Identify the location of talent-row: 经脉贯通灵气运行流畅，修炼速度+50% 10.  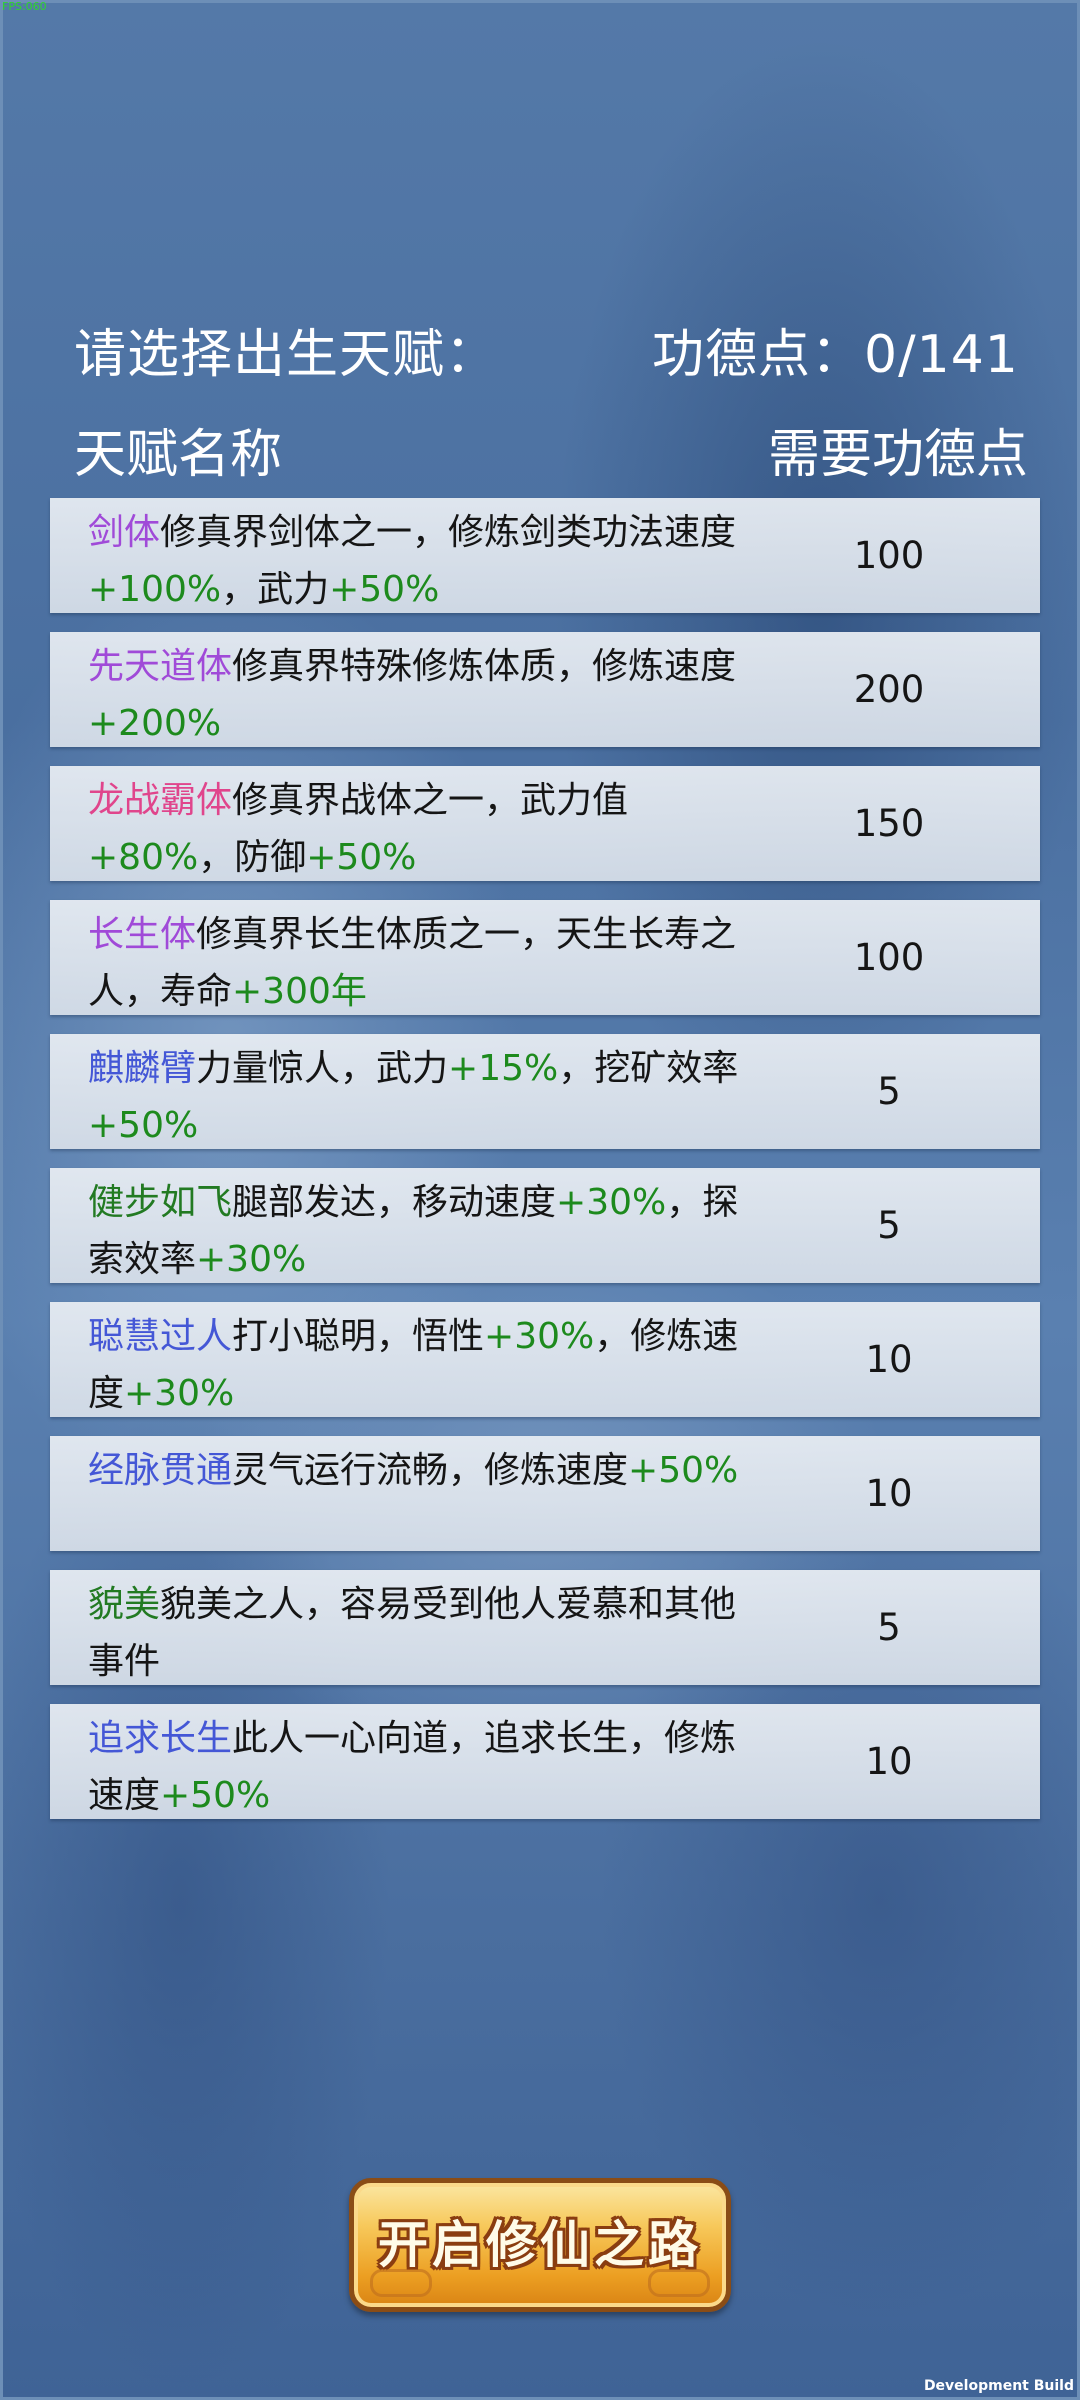
(545, 1493).